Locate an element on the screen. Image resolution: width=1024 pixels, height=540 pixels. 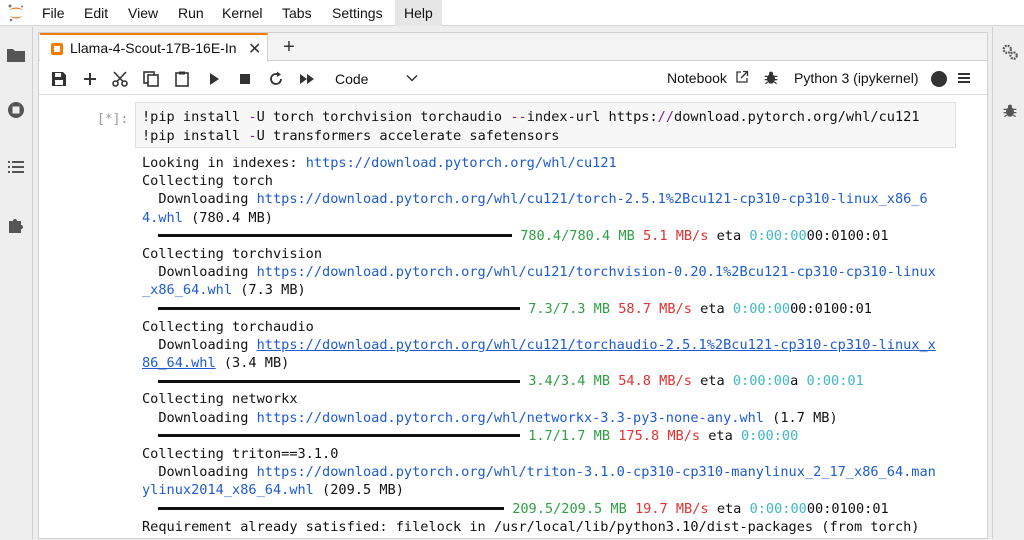
tab-title: Llama-4-Scout-17B-16E-In is located at coordinates (153, 48).